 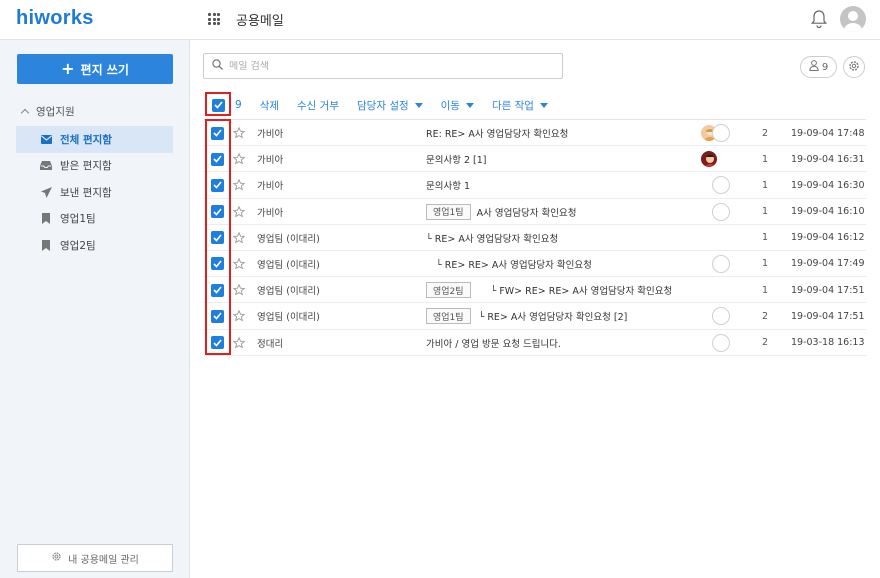 I want to click on bell-icon, so click(x=819, y=20).